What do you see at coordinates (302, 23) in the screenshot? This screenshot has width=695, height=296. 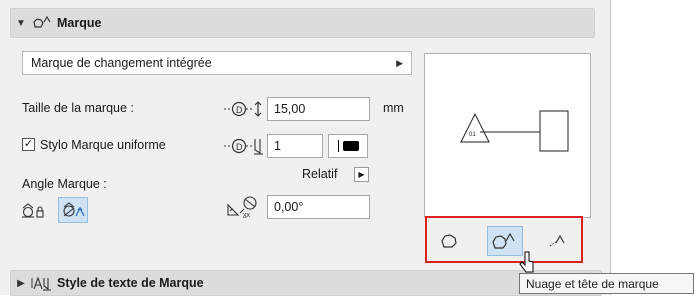 I see `section-header-marque: ▼ Marque` at bounding box center [302, 23].